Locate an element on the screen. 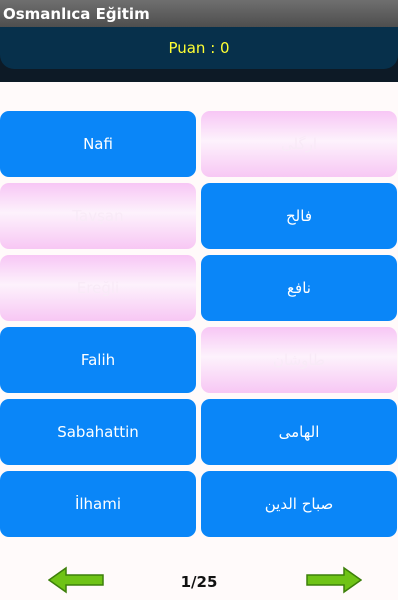 This screenshot has width=398, height=600. bottom-nav: 1/25 is located at coordinates (199, 577).